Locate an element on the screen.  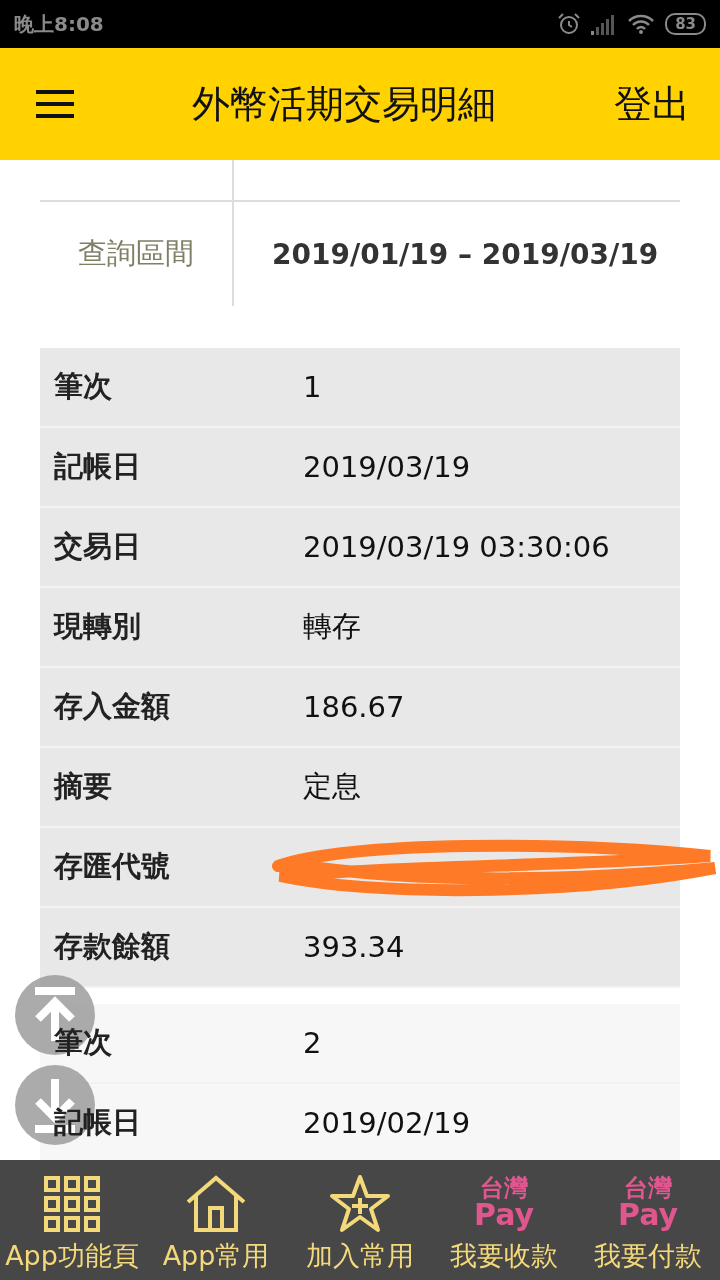
logout-button: 登出 is located at coordinates (652, 104).